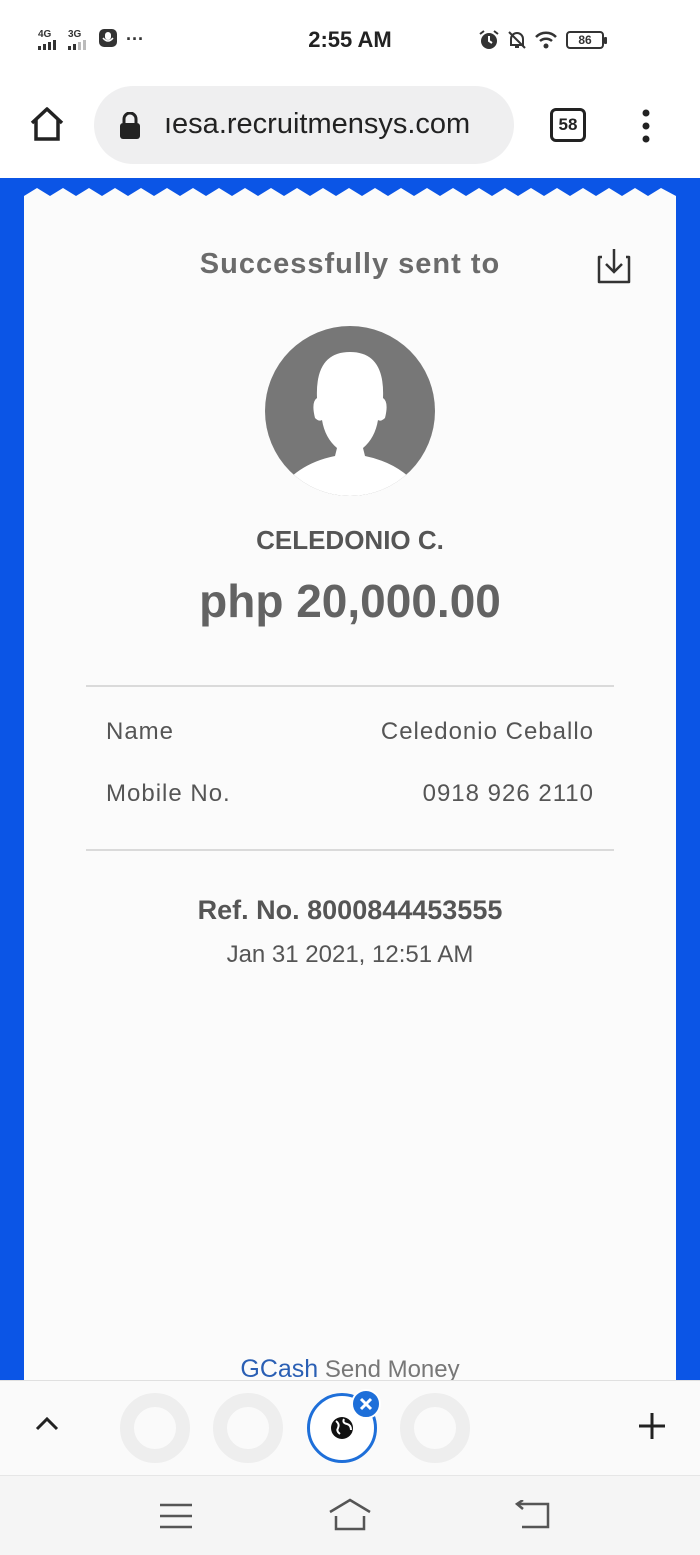  Describe the element at coordinates (47, 126) in the screenshot. I see `home-icon` at that location.